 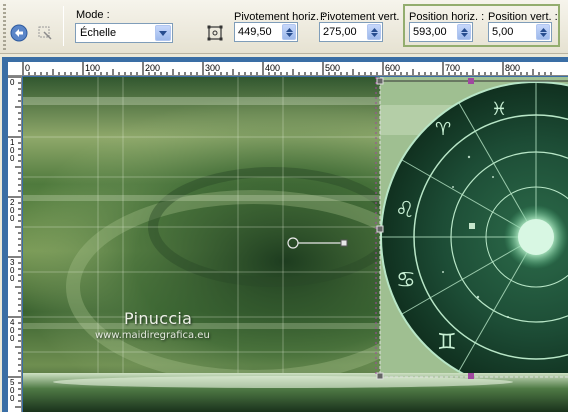 I want to click on mode-select: Échelle, so click(x=124, y=33).